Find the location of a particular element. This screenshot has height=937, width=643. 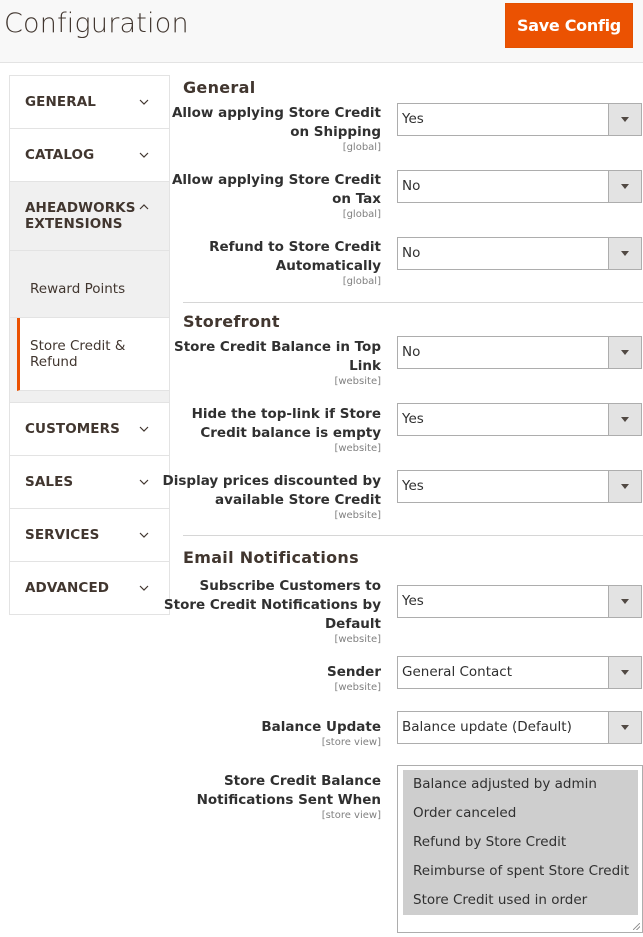

field-label-line: Display prices discounted by is located at coordinates (271, 481).